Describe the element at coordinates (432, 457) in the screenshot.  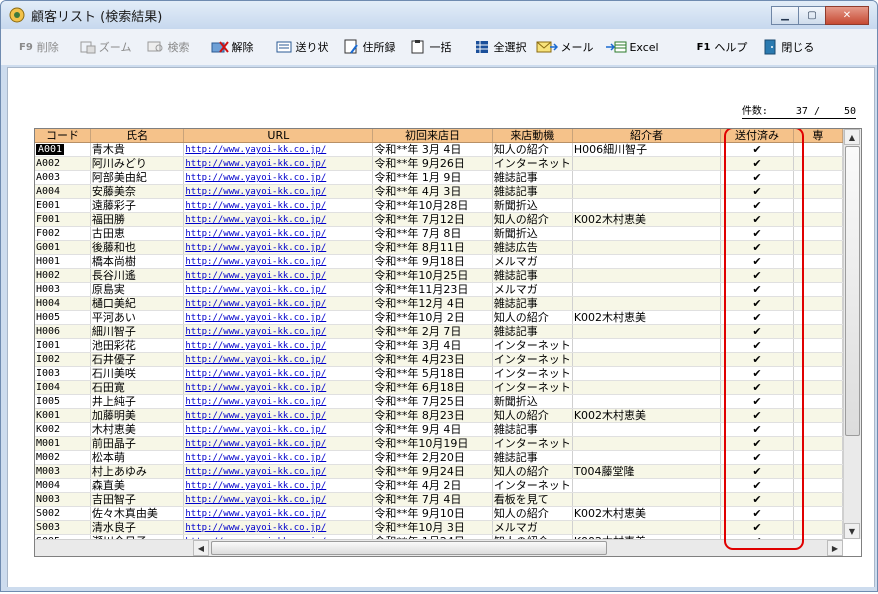
I see `first-visit-cell: 令和**年 2月20日` at that location.